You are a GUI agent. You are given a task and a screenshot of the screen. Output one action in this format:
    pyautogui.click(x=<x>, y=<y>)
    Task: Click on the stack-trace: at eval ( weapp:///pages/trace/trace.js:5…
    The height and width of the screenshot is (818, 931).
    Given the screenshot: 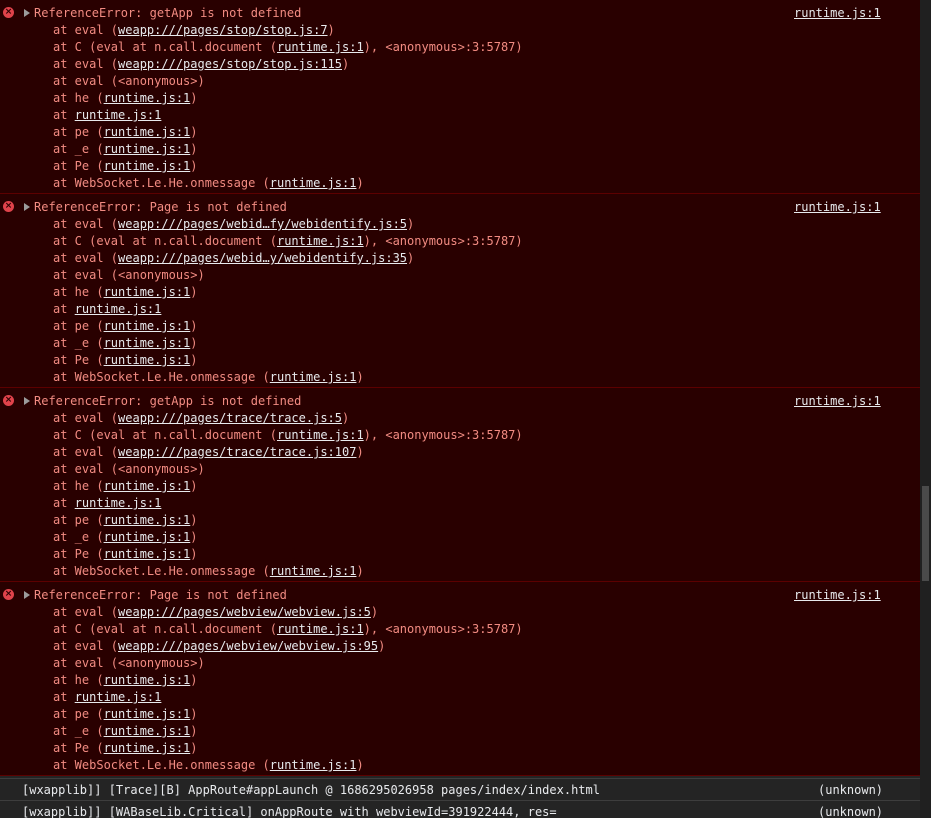 What is the action you would take?
    pyautogui.click(x=288, y=495)
    